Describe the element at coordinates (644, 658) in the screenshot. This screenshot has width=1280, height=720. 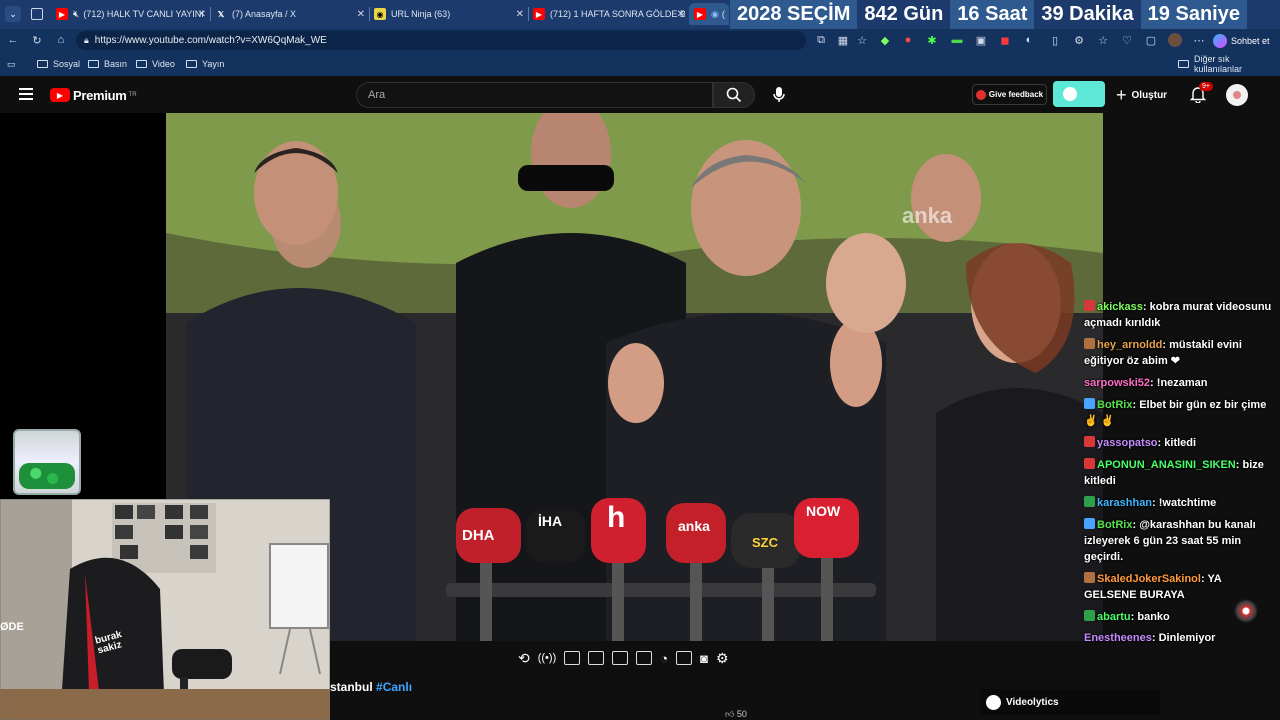
I see `ambient-icon` at that location.